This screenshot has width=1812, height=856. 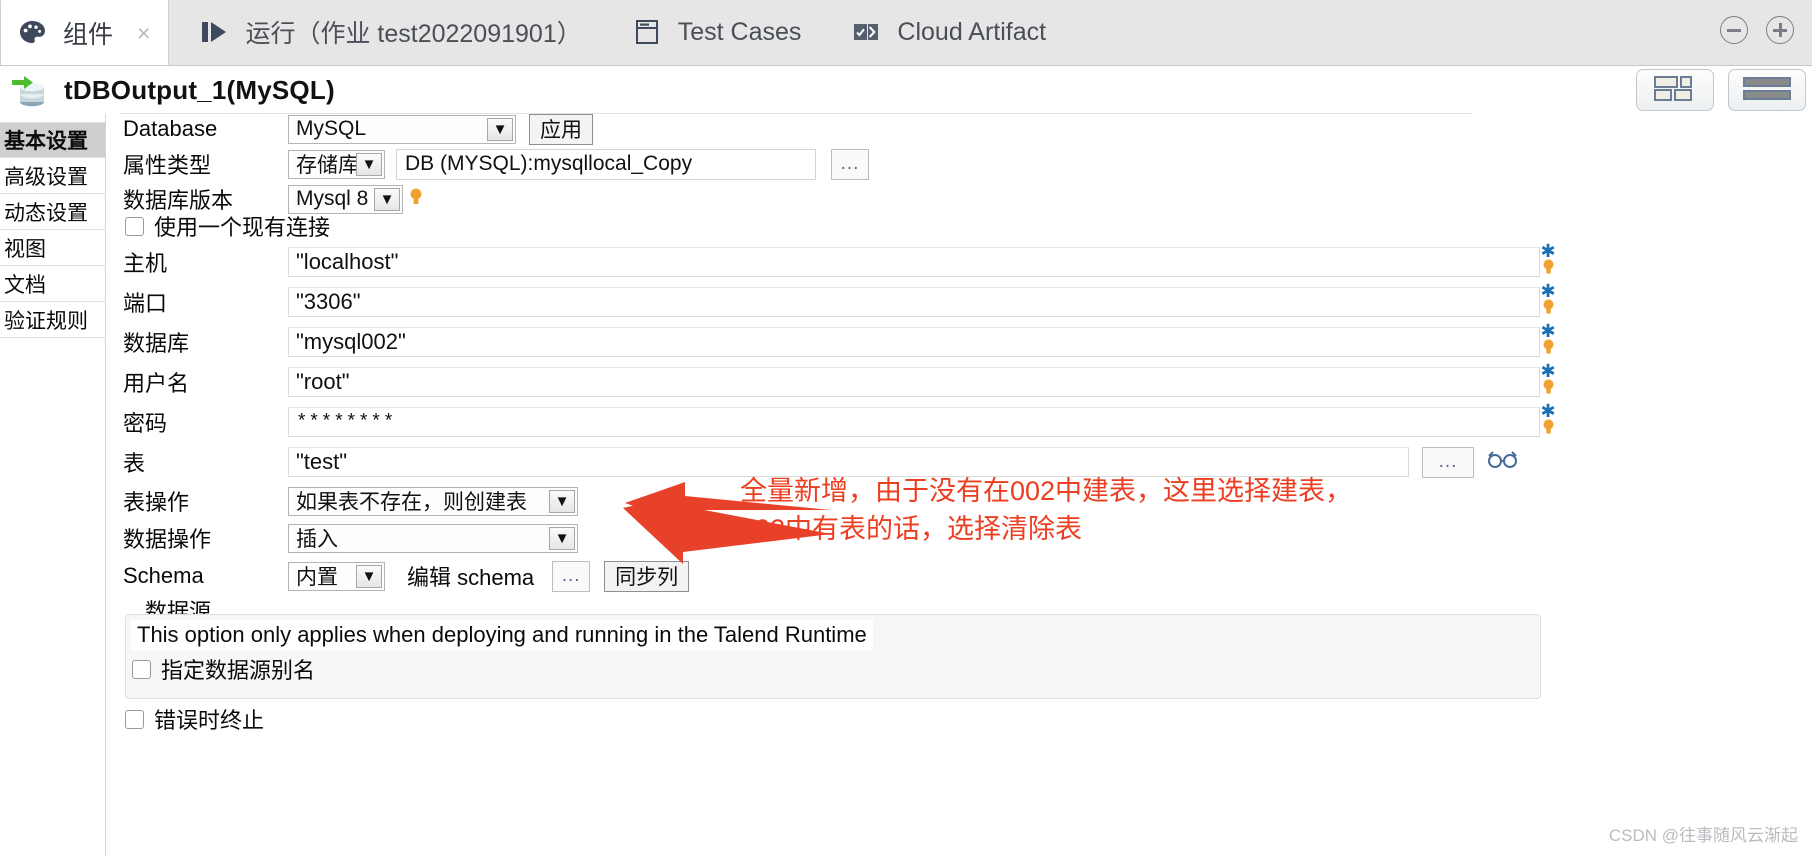 What do you see at coordinates (156, 502) in the screenshot?
I see `table-action-label: 表操作` at bounding box center [156, 502].